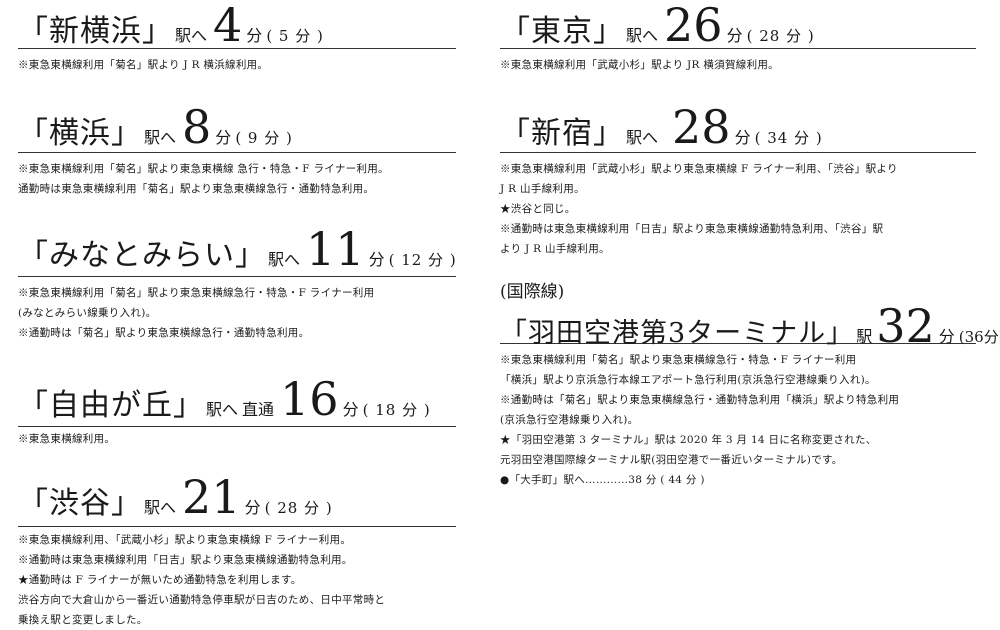 The width and height of the screenshot is (1000, 630). What do you see at coordinates (542, 189) in the screenshot?
I see `note-line: J R 山手線利用。` at bounding box center [542, 189].